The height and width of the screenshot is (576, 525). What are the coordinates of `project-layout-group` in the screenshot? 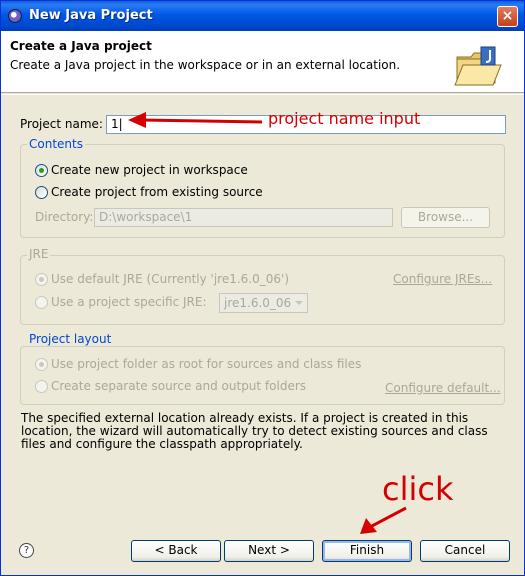 It's located at (262, 375).